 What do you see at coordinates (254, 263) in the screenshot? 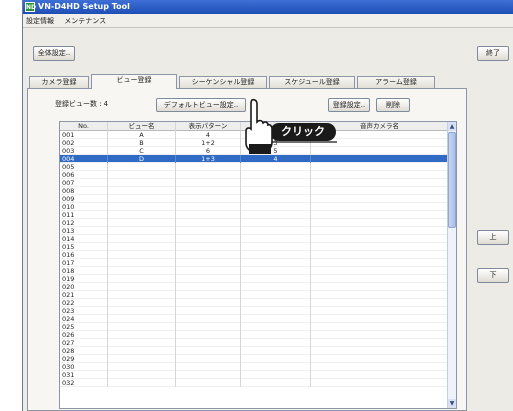
I see `table-row: 017` at bounding box center [254, 263].